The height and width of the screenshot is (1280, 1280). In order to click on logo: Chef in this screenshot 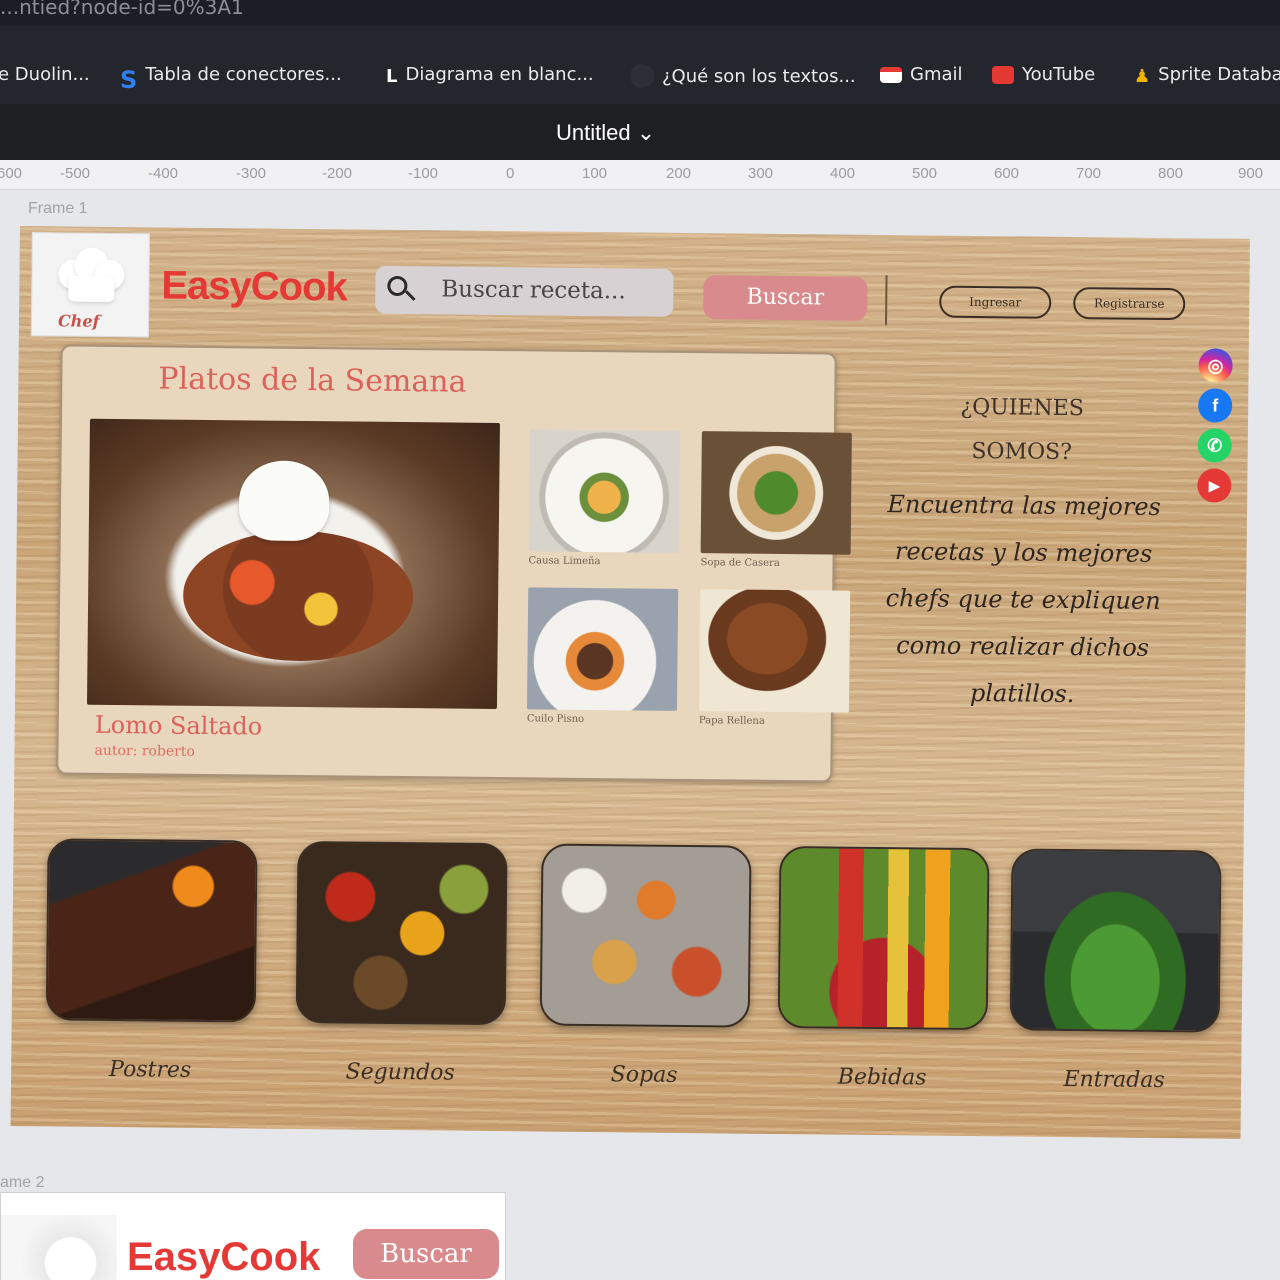, I will do `click(90, 285)`.